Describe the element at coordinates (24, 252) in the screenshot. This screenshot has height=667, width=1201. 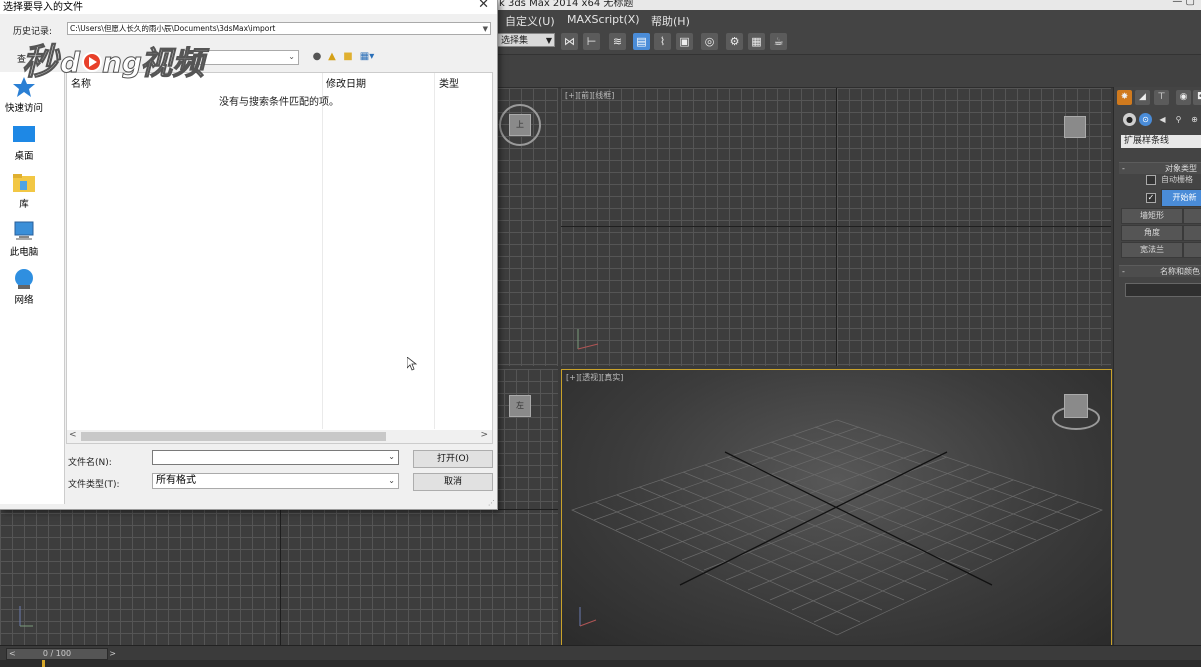
I see `place-label: 此电脑` at that location.